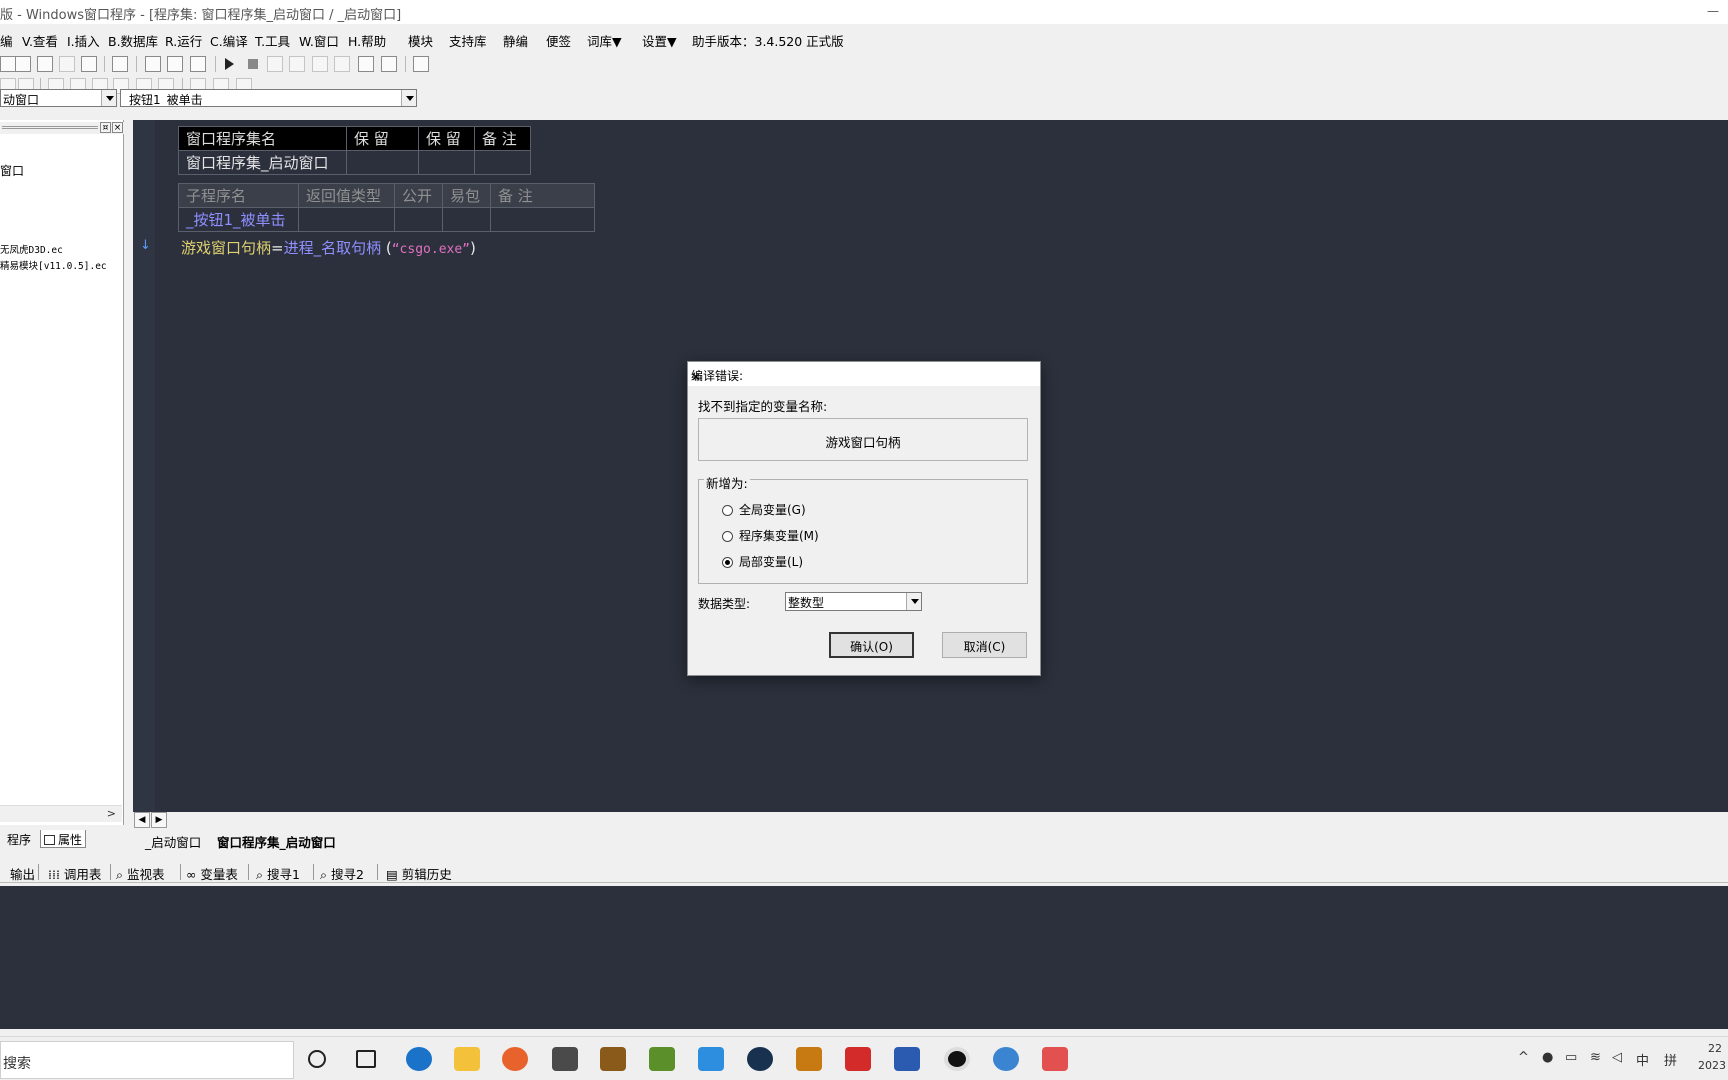 This screenshot has height=1080, width=1728. What do you see at coordinates (342, 64) in the screenshot?
I see `step-over-icon` at bounding box center [342, 64].